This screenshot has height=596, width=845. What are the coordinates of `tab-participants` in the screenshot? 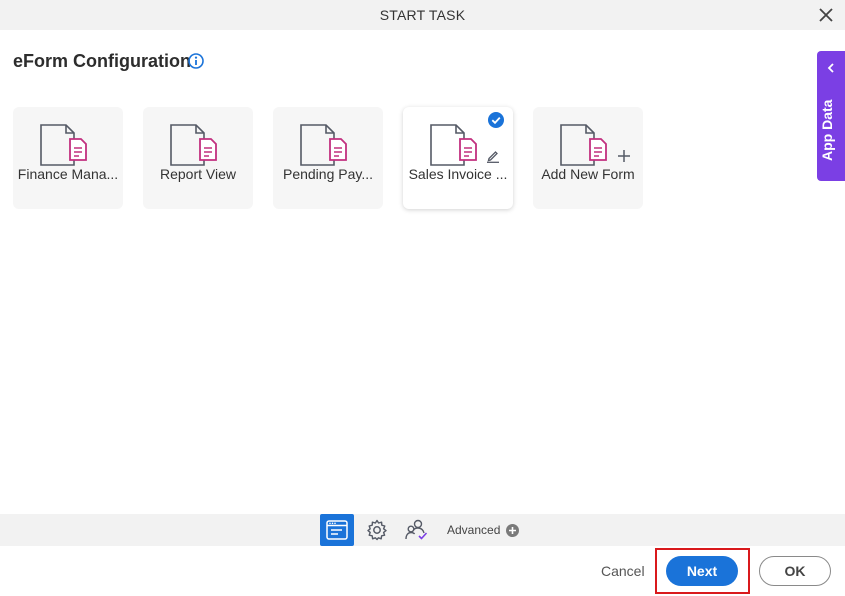 It's located at (417, 530).